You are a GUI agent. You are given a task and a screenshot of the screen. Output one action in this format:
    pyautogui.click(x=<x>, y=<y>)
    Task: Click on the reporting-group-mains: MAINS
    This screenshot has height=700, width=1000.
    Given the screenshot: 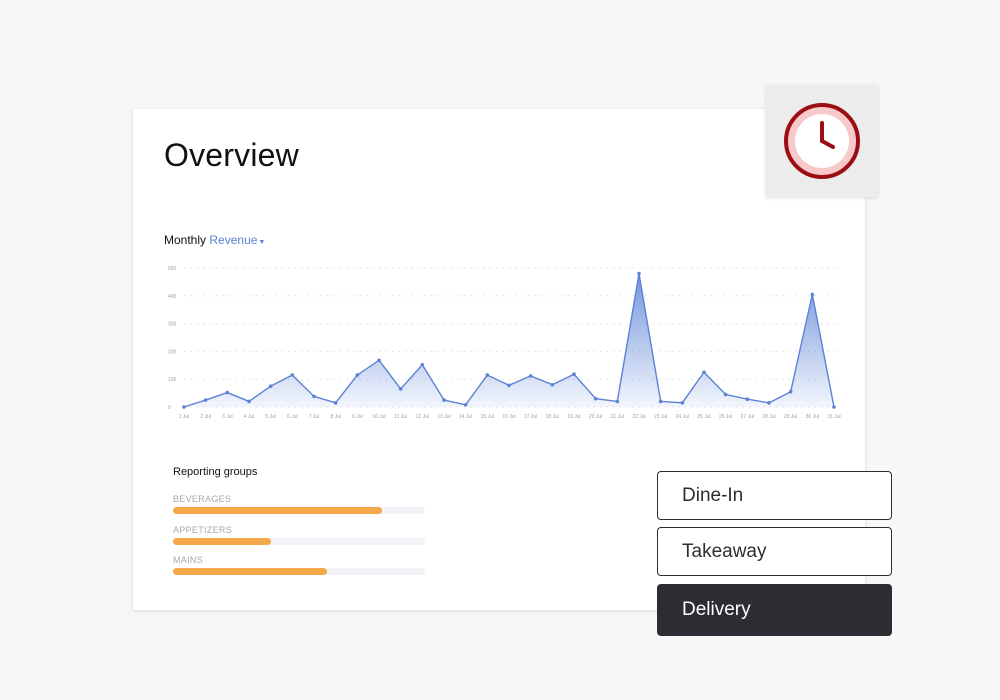 What is the action you would take?
    pyautogui.click(x=299, y=565)
    